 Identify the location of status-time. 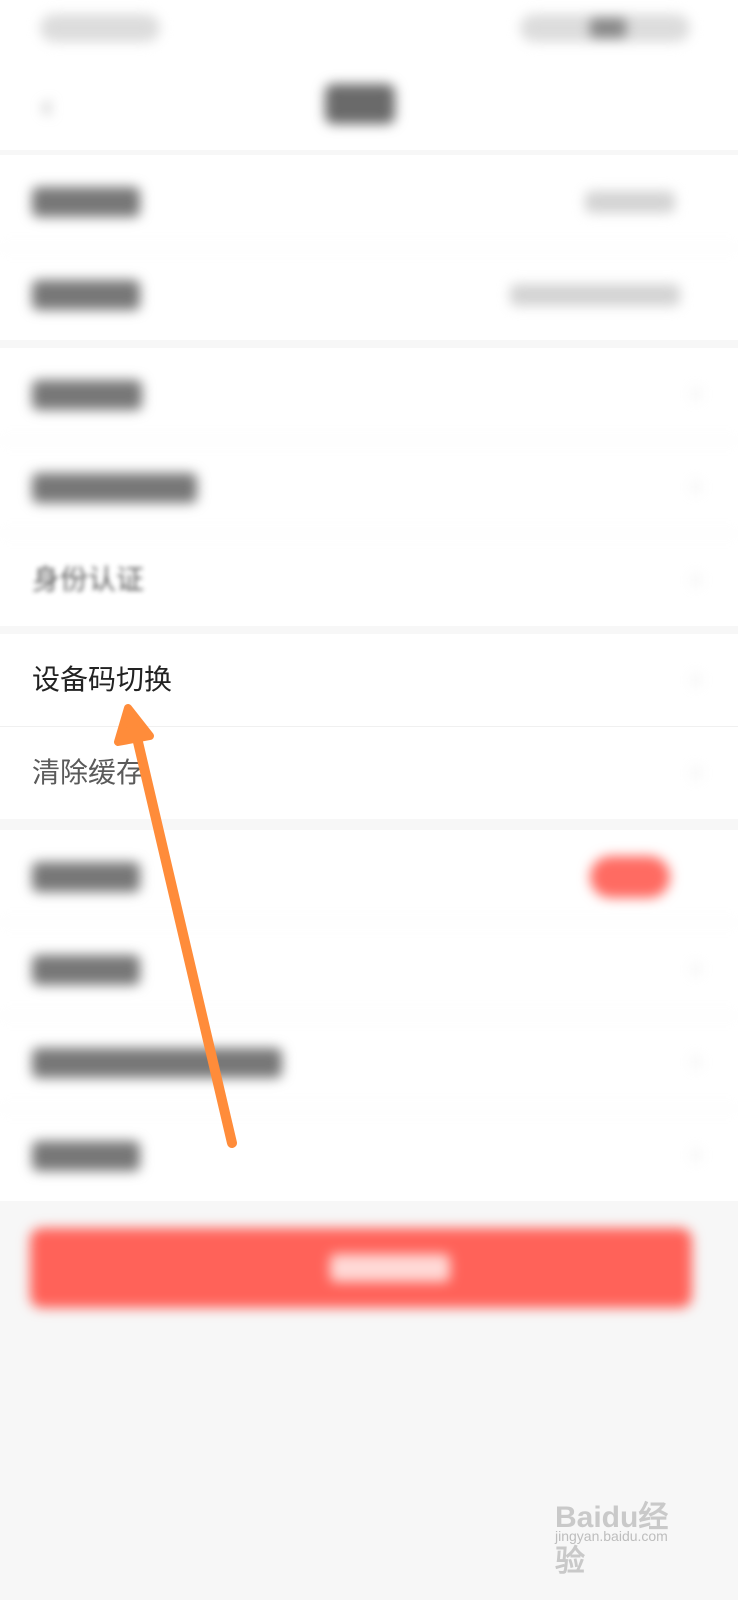
(100, 28).